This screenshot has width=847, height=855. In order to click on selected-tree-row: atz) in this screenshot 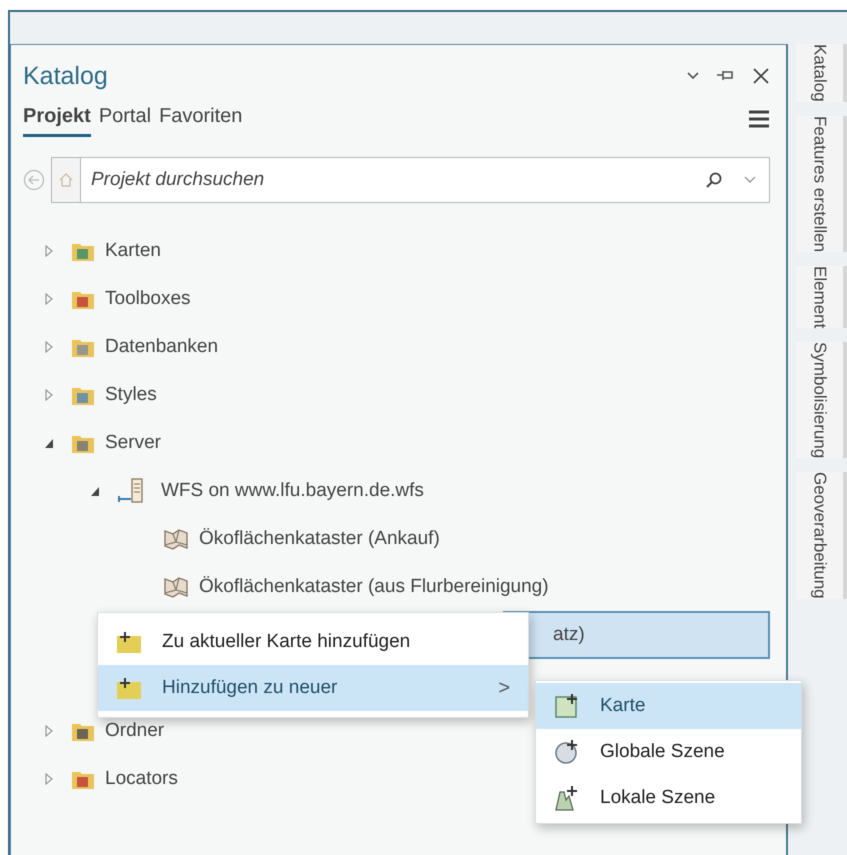, I will do `click(636, 635)`.